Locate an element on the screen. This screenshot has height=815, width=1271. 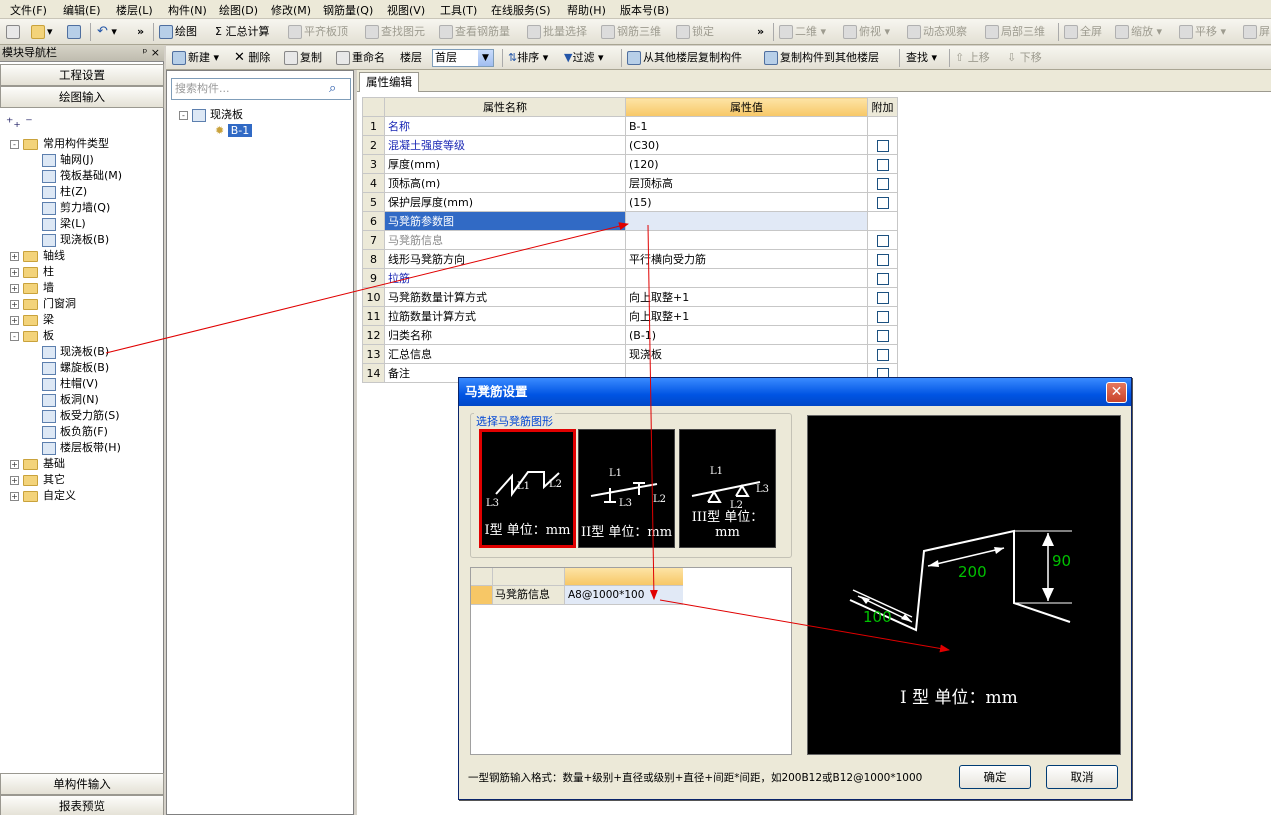
rename-button: 重命名 is located at coordinates (360, 58).